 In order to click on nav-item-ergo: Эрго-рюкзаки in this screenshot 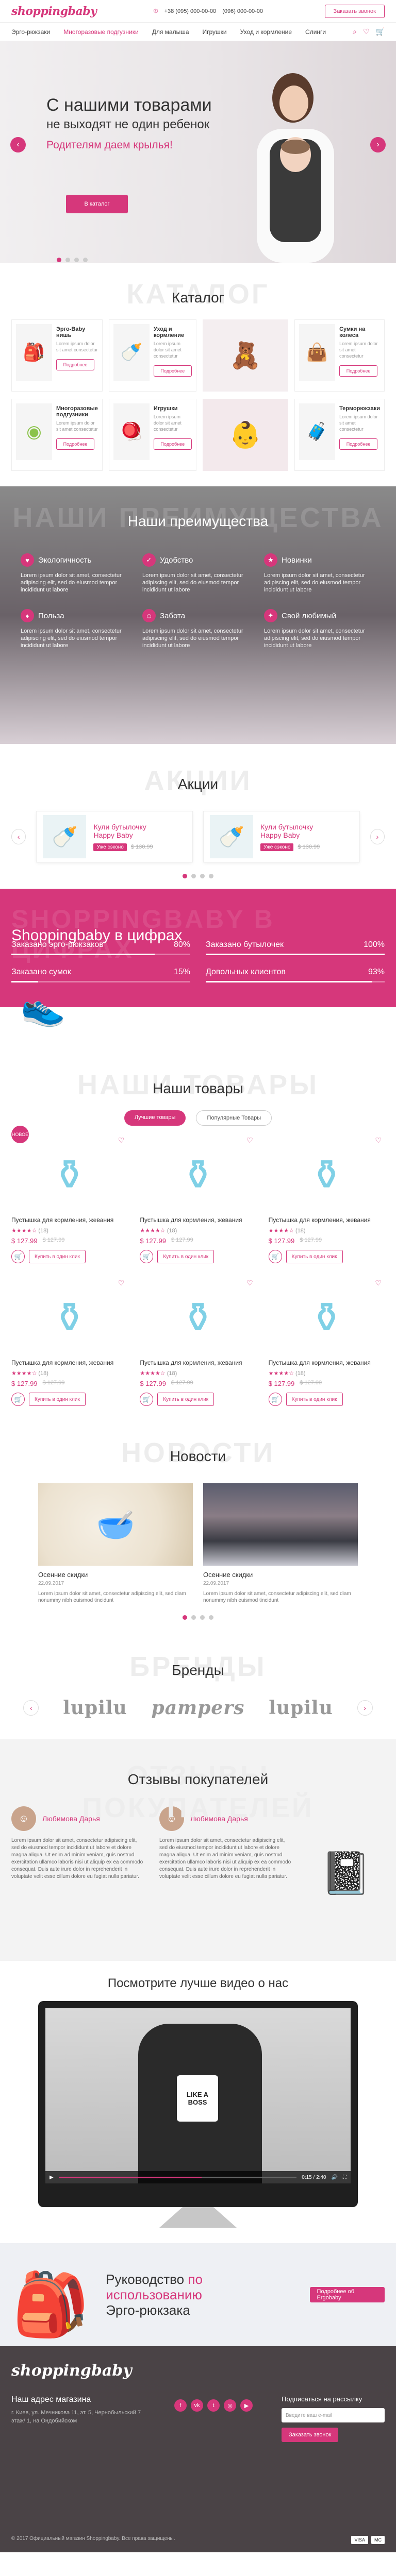, I will do `click(31, 32)`.